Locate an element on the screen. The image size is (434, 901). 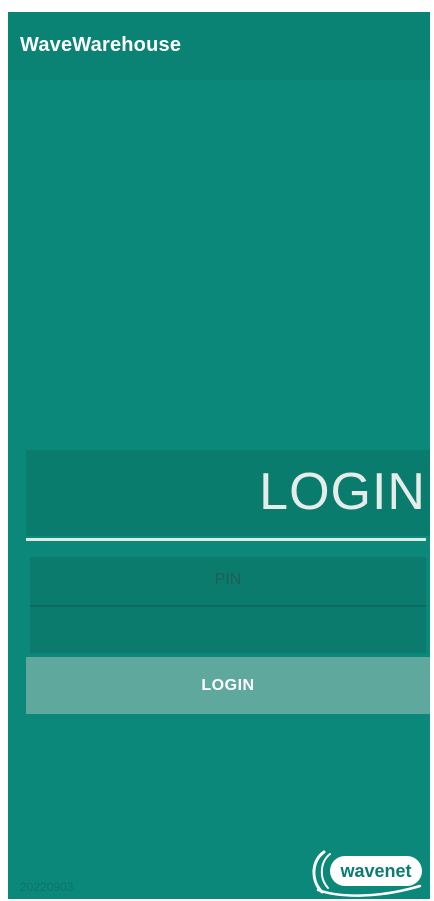
wave-logo-icon: wavenet is located at coordinates (367, 873).